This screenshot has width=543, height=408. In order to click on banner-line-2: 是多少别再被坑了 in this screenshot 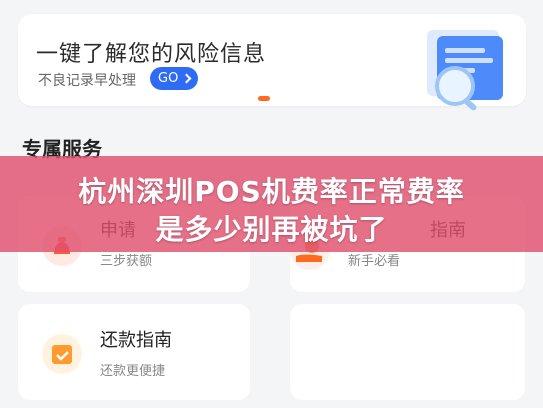, I will do `click(271, 229)`.